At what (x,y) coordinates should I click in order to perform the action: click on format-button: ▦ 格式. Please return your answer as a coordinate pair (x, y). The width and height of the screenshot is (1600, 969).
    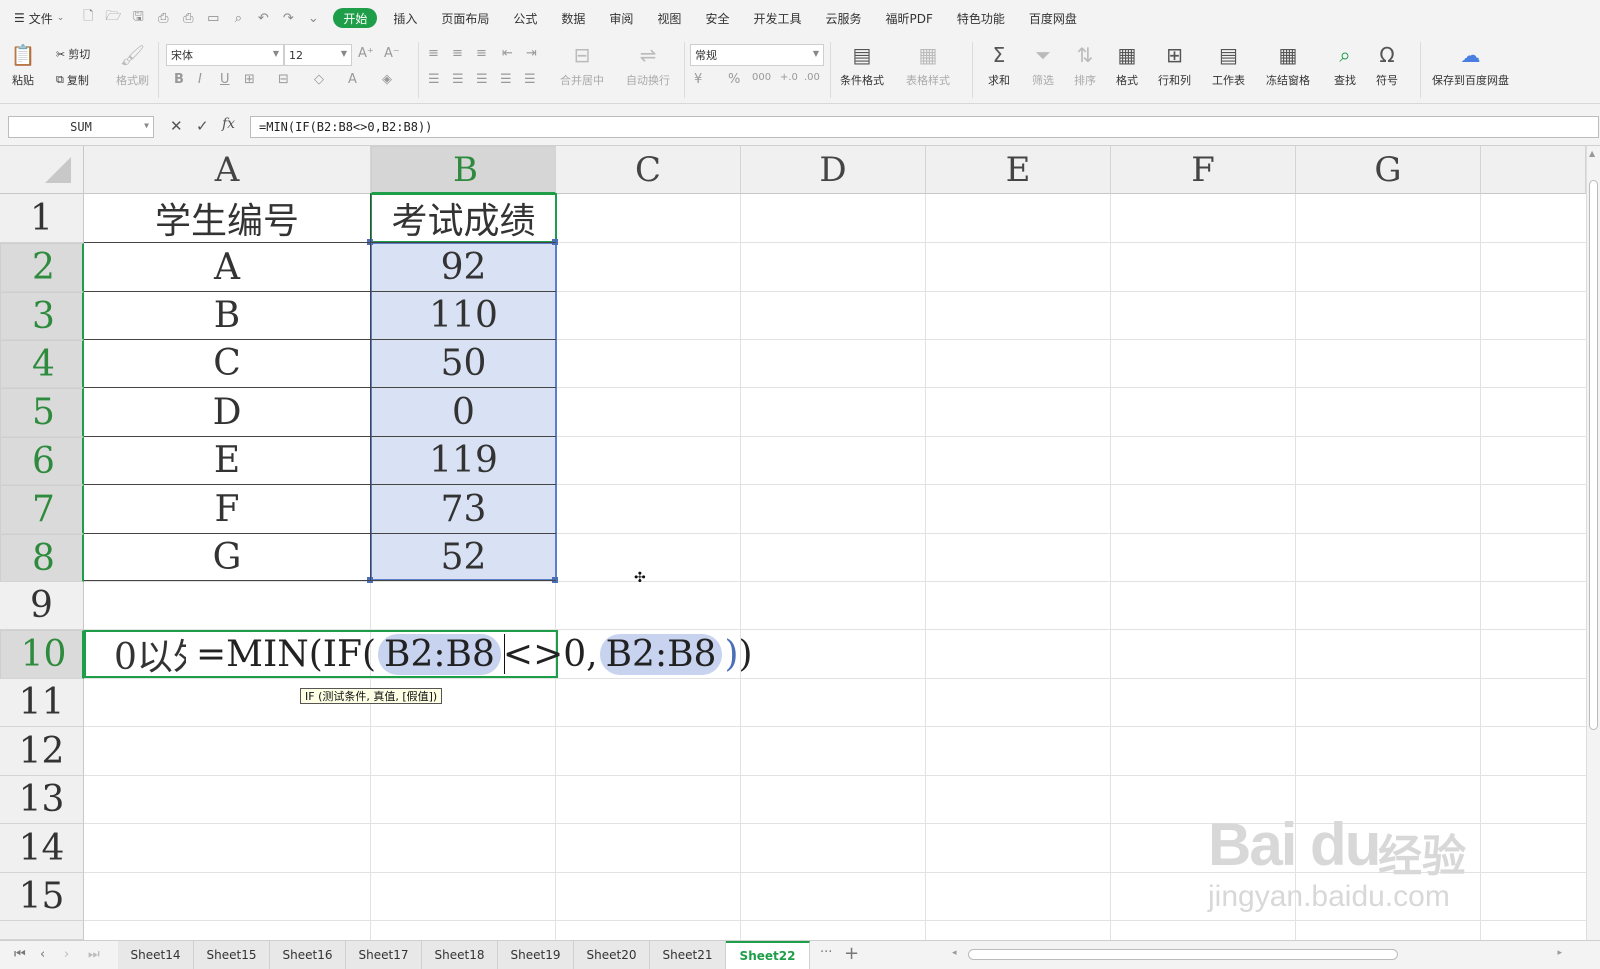
    Looking at the image, I should click on (1127, 65).